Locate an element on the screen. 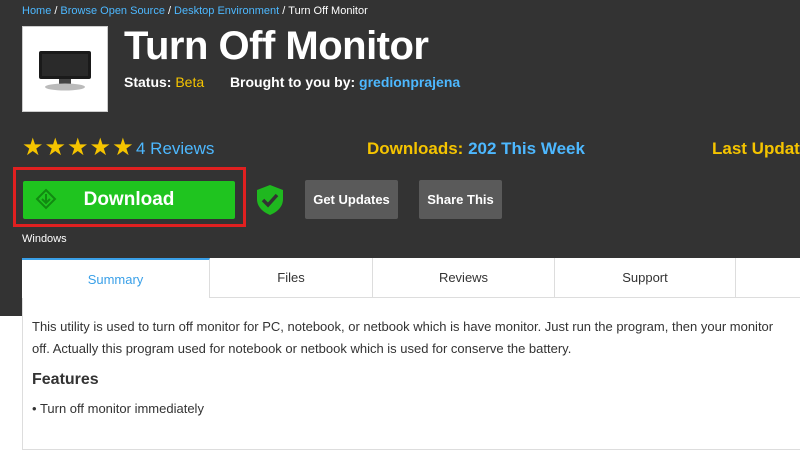 The height and width of the screenshot is (450, 800). download-label: Download is located at coordinates (129, 199).